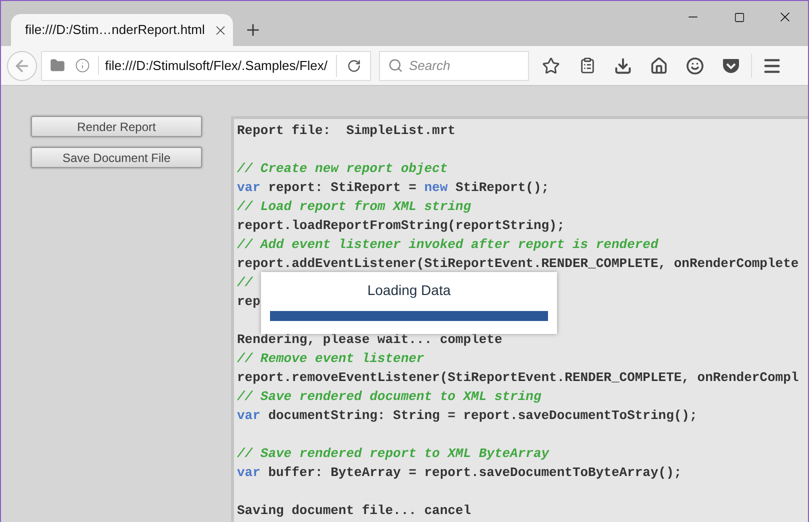  I want to click on code-line: Saving document file... cancel, so click(354, 511).